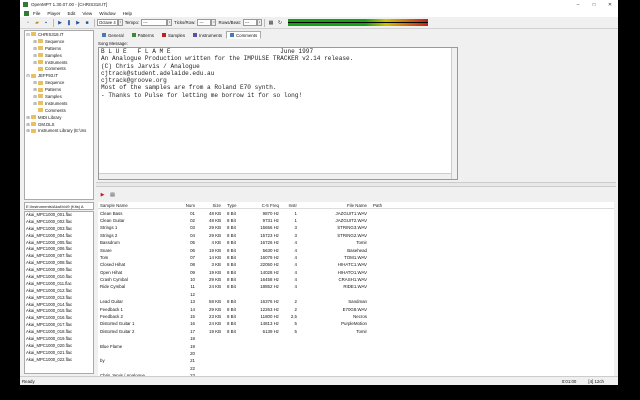 The height and width of the screenshot is (400, 640). Describe the element at coordinates (53, 13) in the screenshot. I see `menu-player: Player` at that location.